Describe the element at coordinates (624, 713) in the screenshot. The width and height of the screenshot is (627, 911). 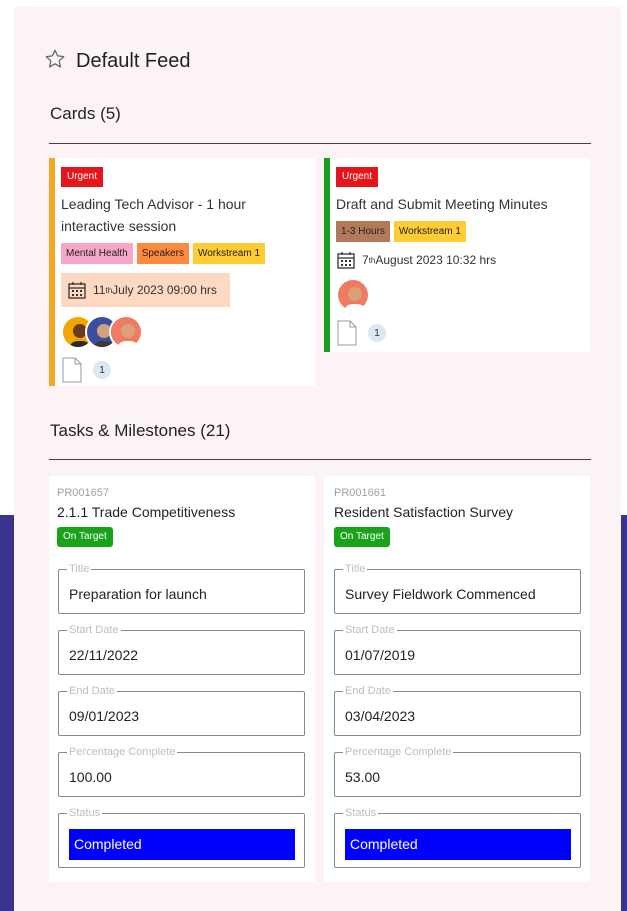
I see `background-right-band` at that location.